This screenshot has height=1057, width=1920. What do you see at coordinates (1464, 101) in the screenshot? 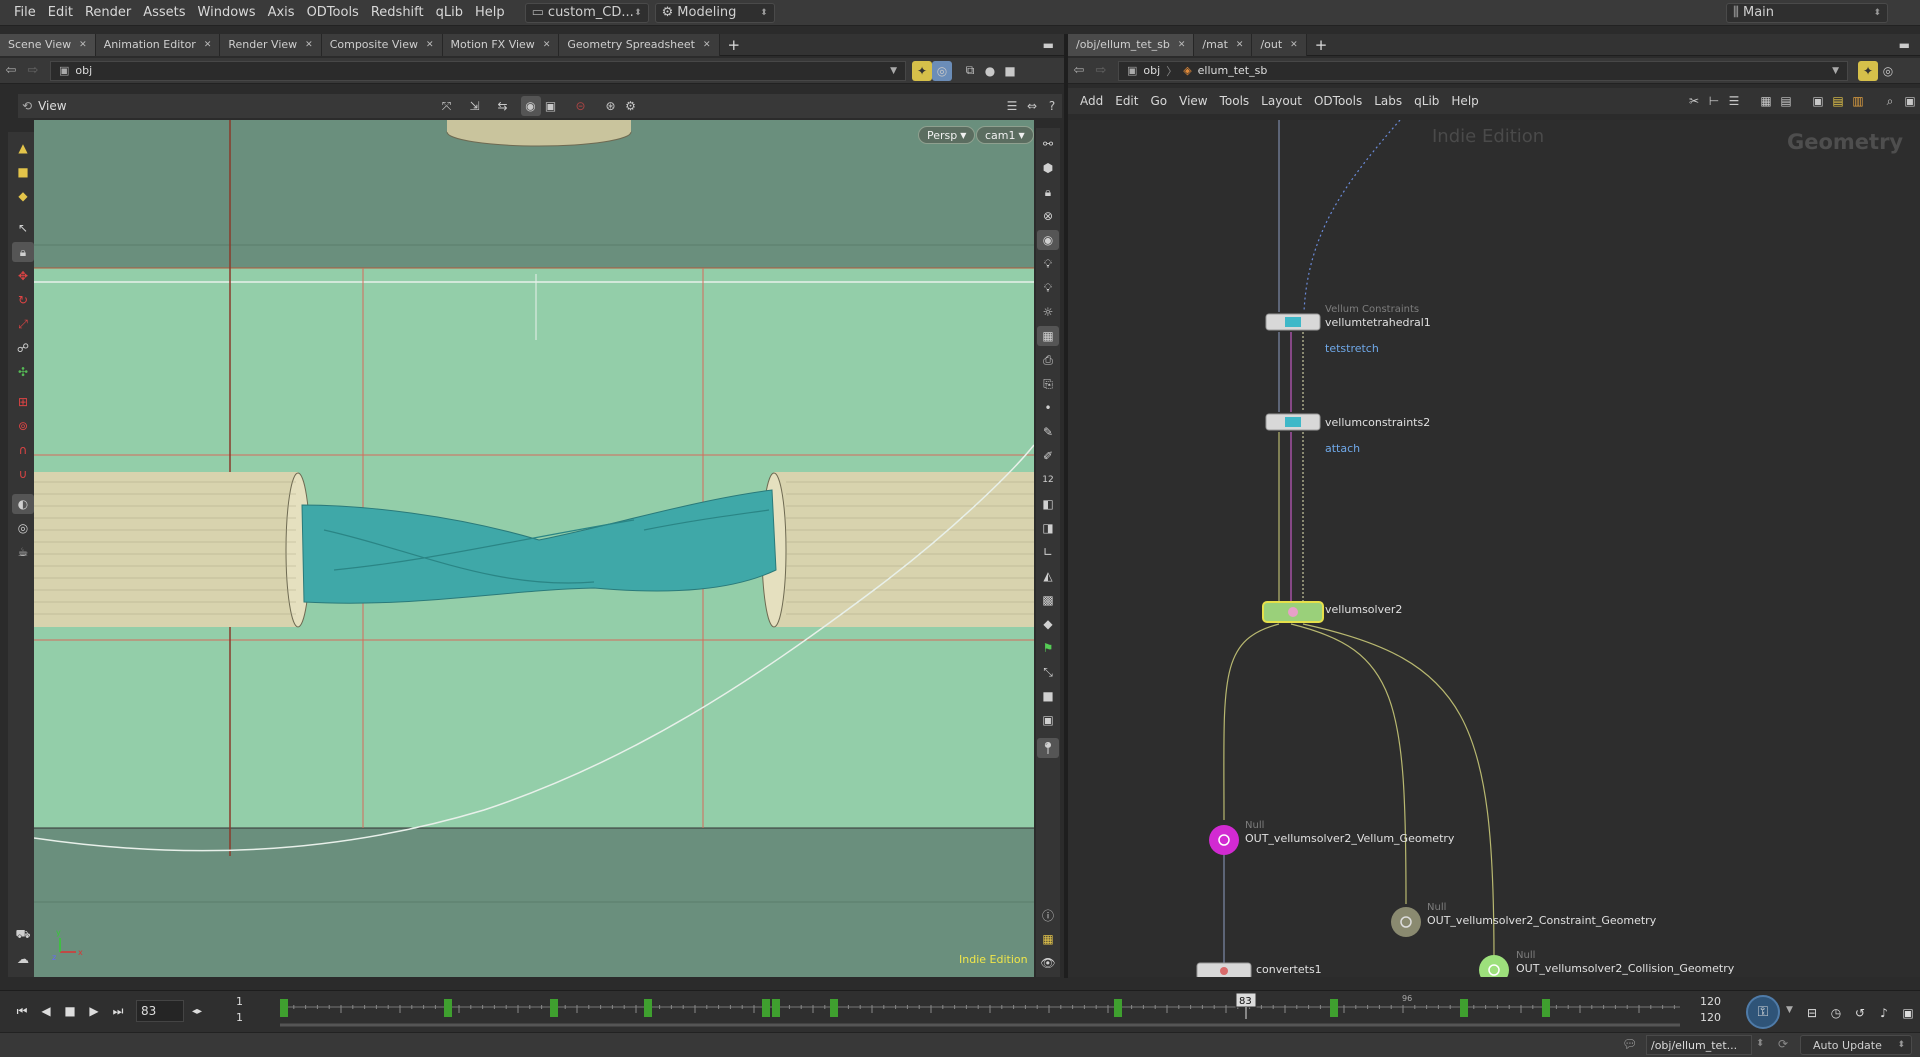
I see `net-menu-help: Help` at bounding box center [1464, 101].